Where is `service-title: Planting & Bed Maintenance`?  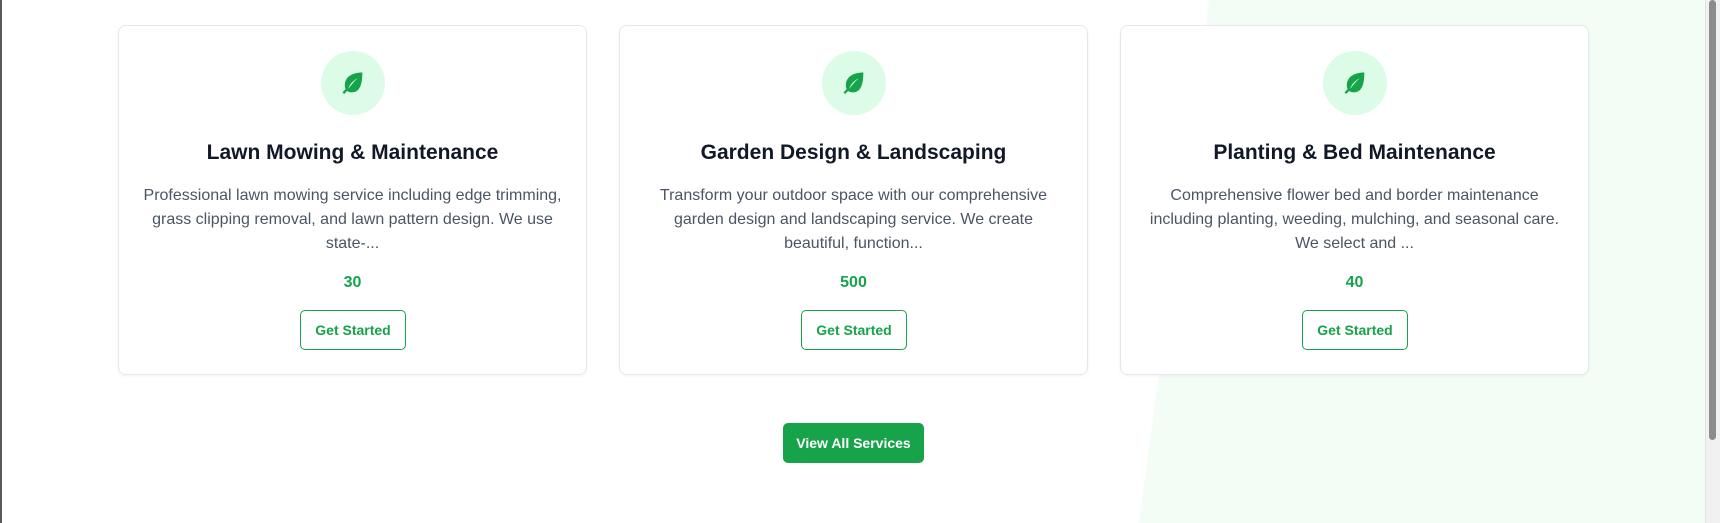
service-title: Planting & Bed Maintenance is located at coordinates (1354, 152).